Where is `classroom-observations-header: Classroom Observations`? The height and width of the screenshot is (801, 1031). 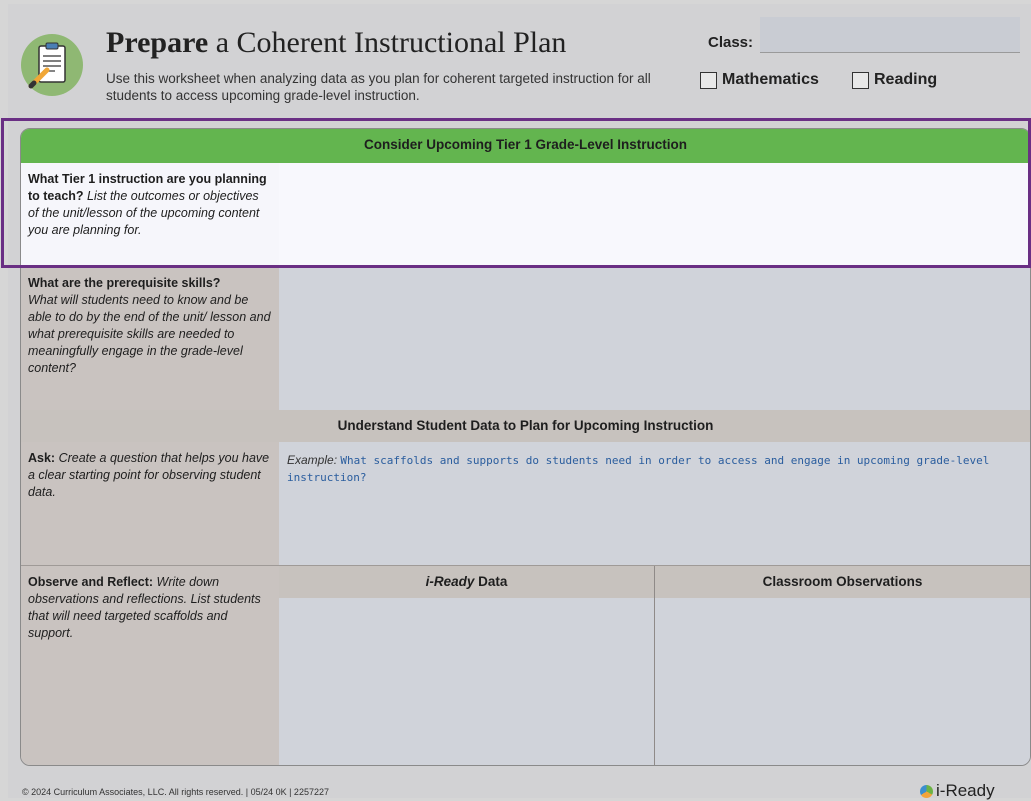 classroom-observations-header: Classroom Observations is located at coordinates (842, 582).